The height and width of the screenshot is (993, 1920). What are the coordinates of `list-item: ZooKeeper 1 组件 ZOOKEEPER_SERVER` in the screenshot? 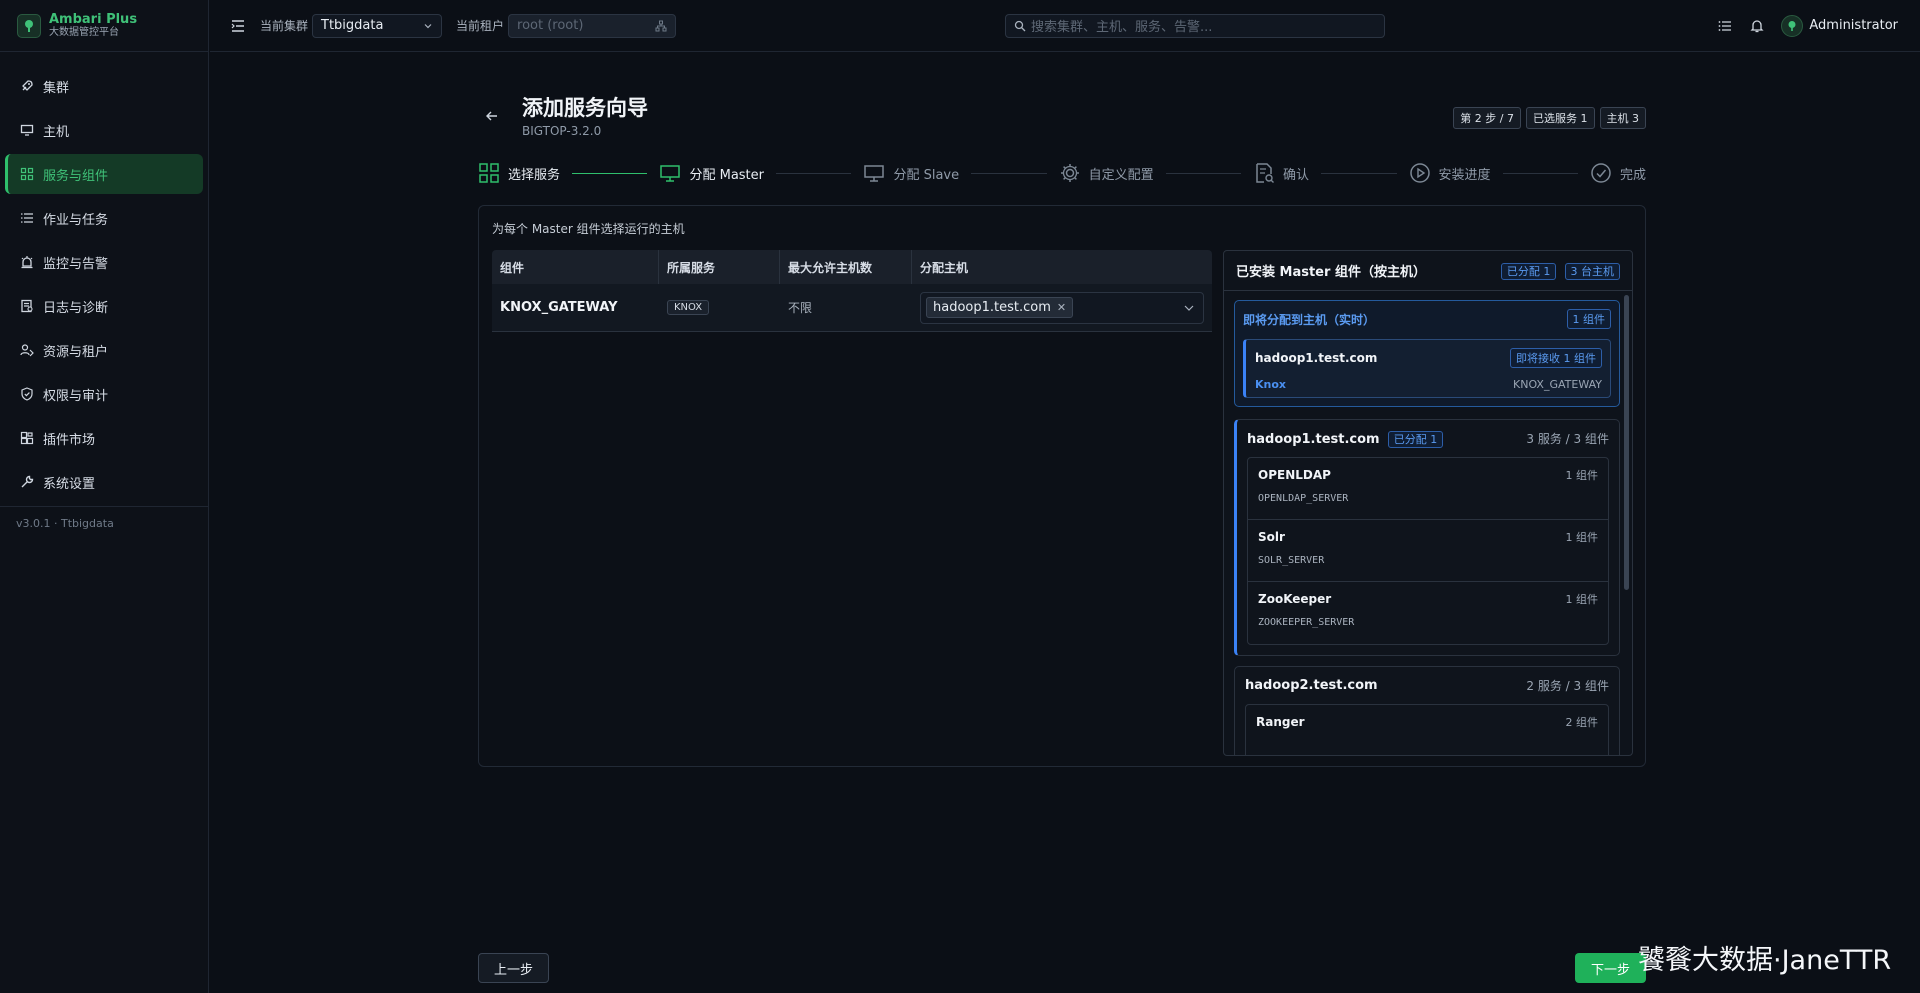 It's located at (1428, 613).